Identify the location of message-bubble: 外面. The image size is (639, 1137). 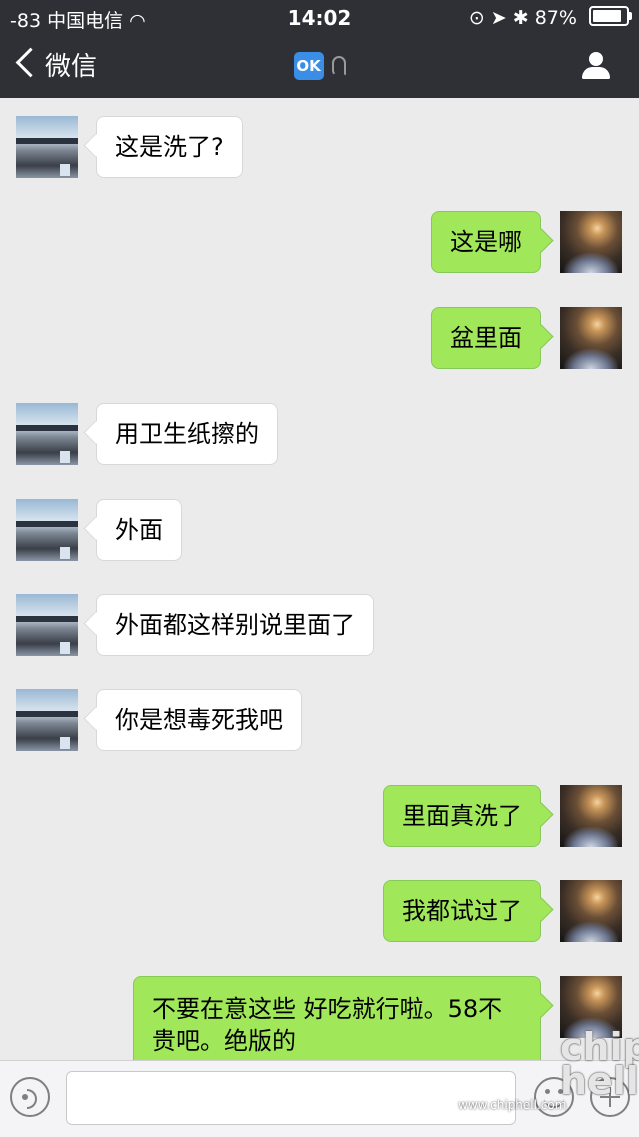
(139, 530).